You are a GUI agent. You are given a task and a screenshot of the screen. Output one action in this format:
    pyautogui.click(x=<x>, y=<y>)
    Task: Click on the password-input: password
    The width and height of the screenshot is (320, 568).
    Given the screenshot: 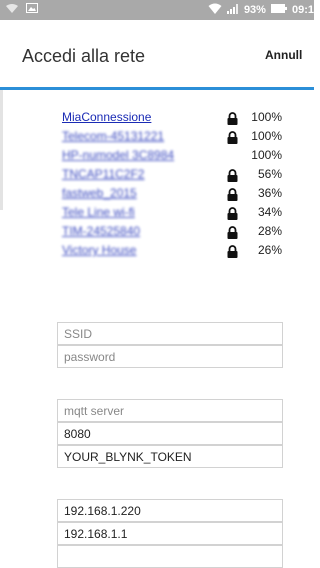 What is the action you would take?
    pyautogui.click(x=170, y=356)
    